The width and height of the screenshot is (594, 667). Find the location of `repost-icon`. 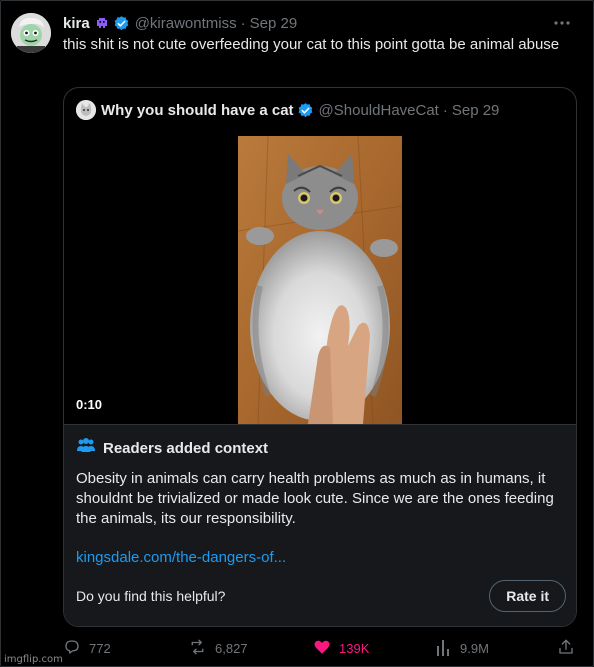

repost-icon is located at coordinates (201, 648).